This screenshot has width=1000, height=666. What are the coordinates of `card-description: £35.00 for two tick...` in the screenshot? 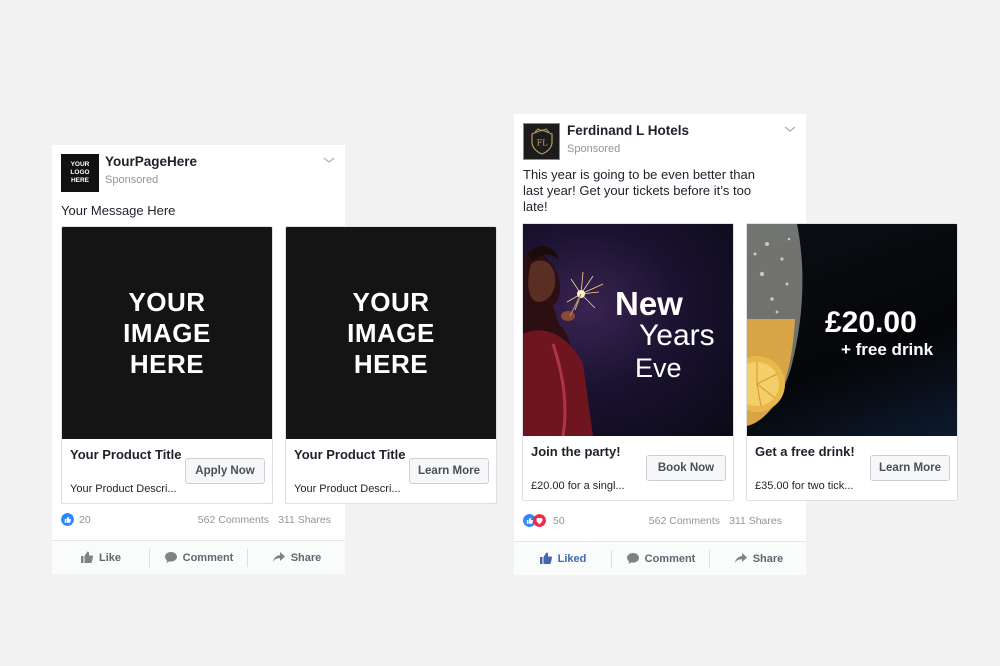 It's located at (804, 486).